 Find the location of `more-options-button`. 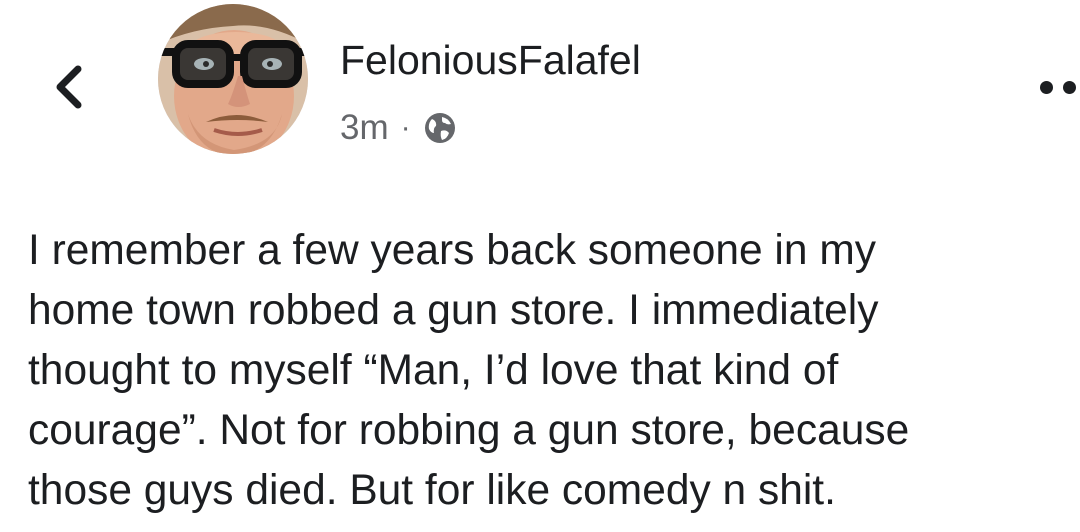

more-options-button is located at coordinates (1060, 87).